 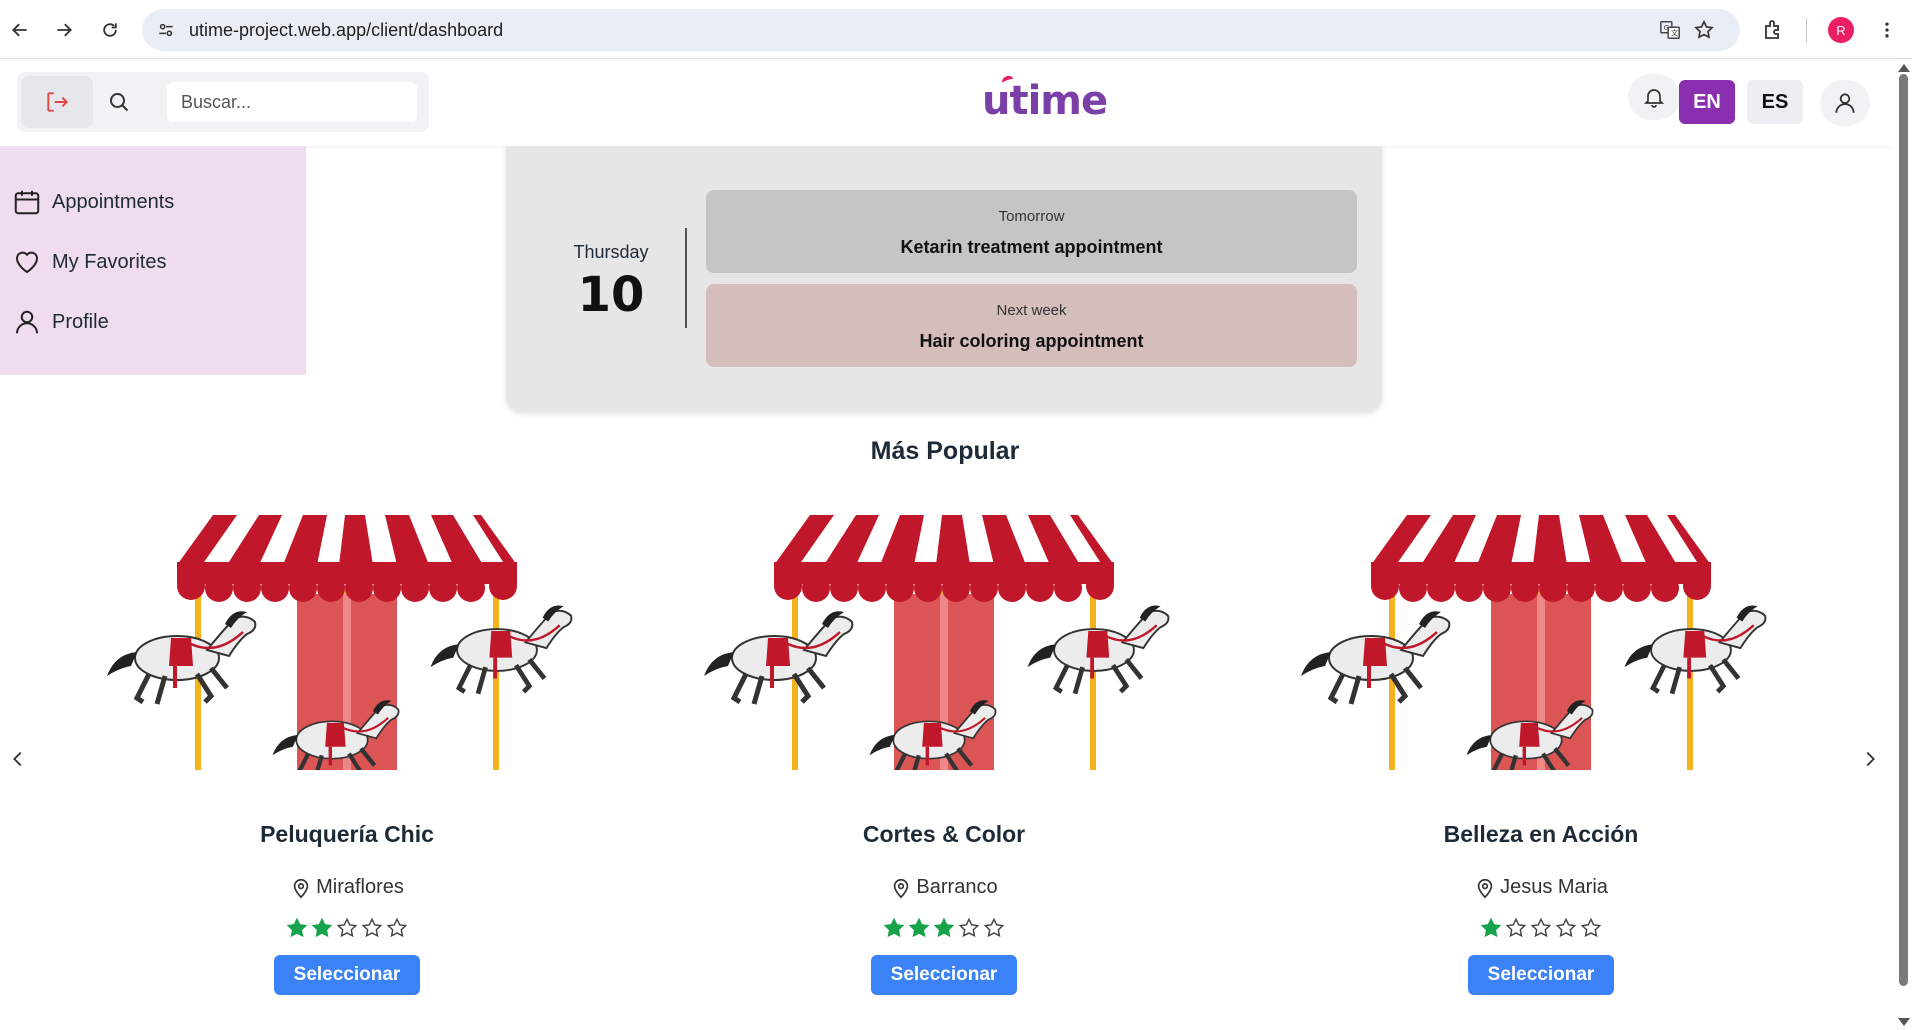 I want to click on forward-button, so click(x=64, y=30).